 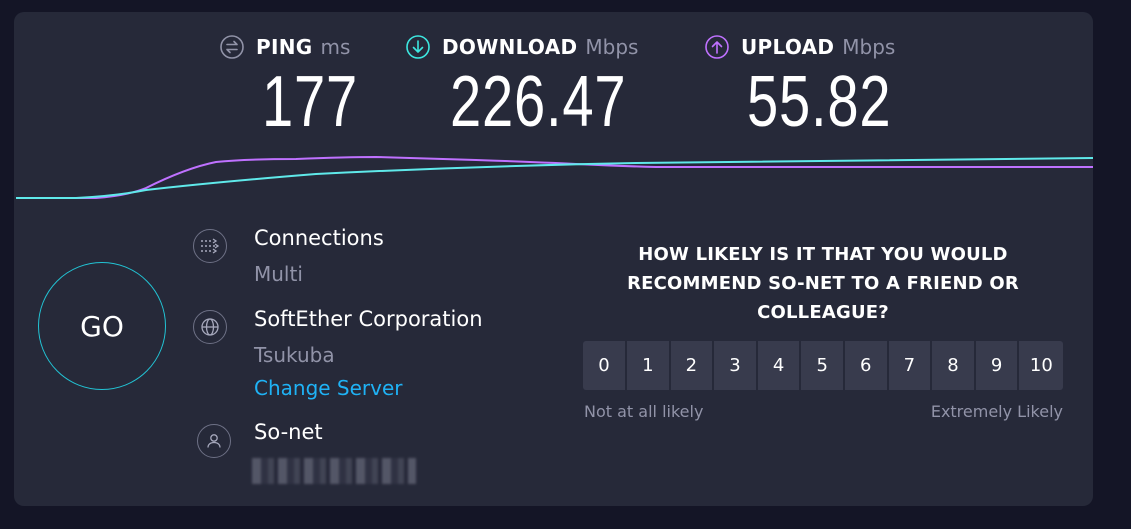 What do you see at coordinates (865, 365) in the screenshot?
I see `rating-button-6: 6` at bounding box center [865, 365].